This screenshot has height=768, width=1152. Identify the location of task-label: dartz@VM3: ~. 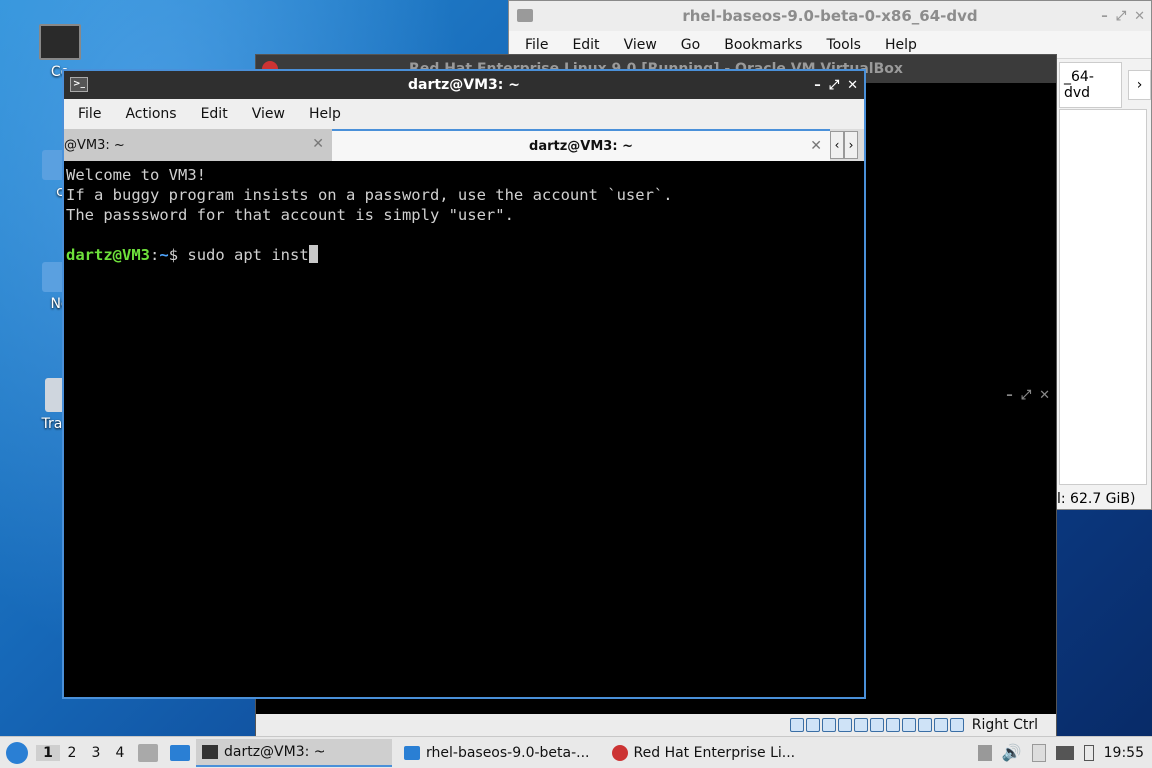
(275, 751).